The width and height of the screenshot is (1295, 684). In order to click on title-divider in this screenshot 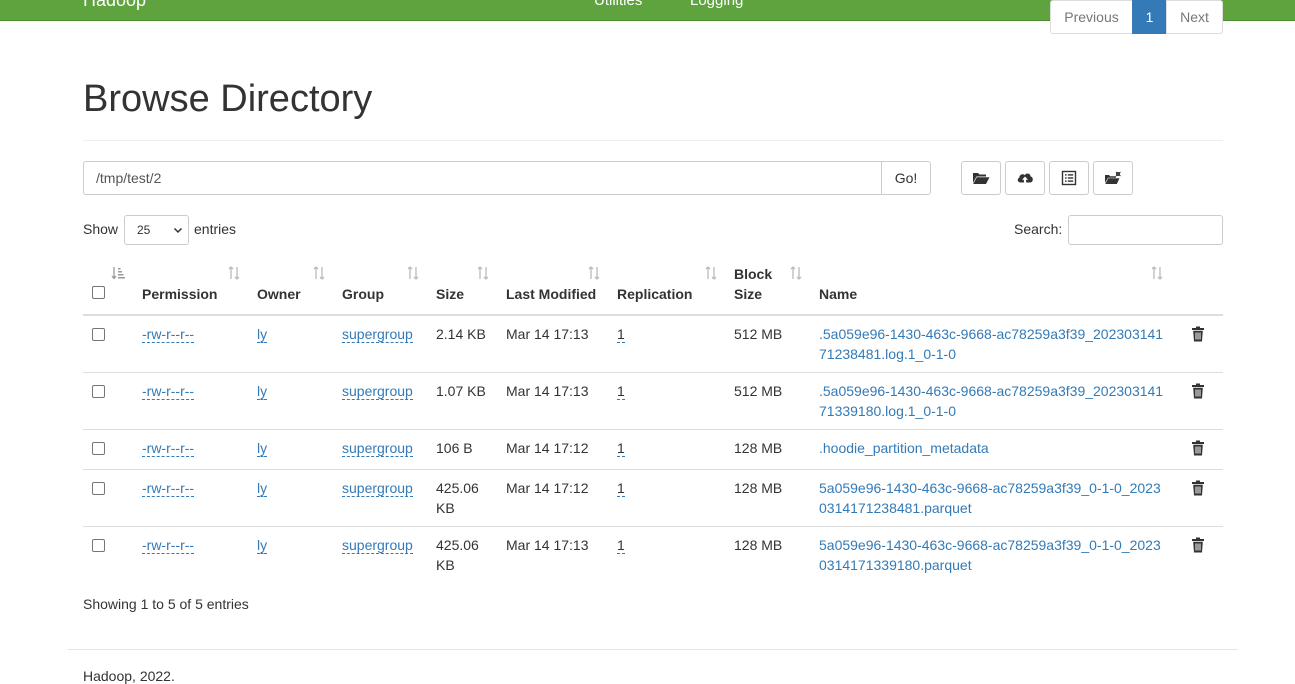, I will do `click(653, 140)`.